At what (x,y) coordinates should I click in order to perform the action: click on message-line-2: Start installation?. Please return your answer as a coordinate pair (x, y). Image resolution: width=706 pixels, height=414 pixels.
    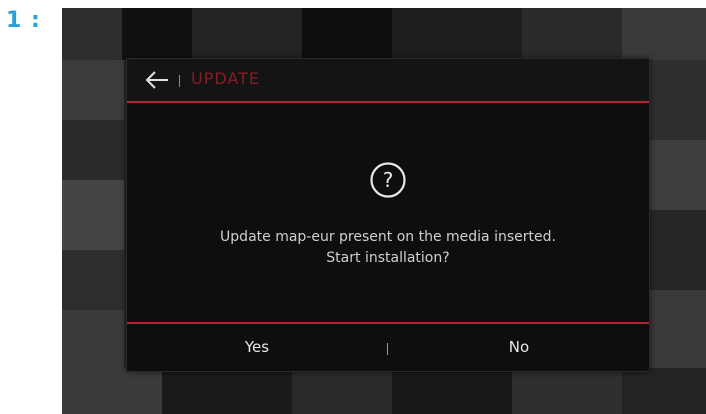
    Looking at the image, I should click on (388, 258).